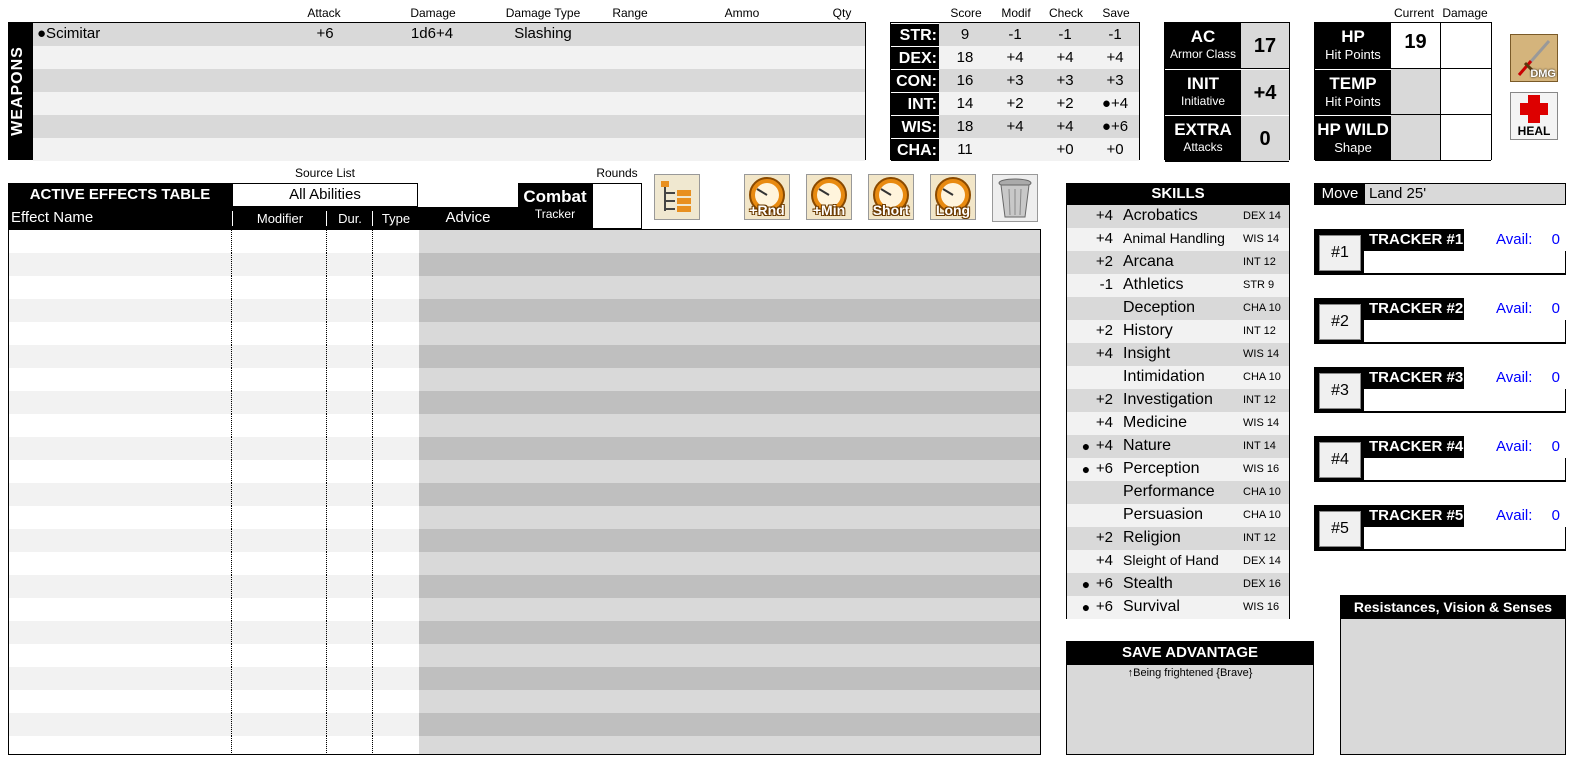 The image size is (1574, 760). I want to click on weapon-damage-cell, so click(432, 80).